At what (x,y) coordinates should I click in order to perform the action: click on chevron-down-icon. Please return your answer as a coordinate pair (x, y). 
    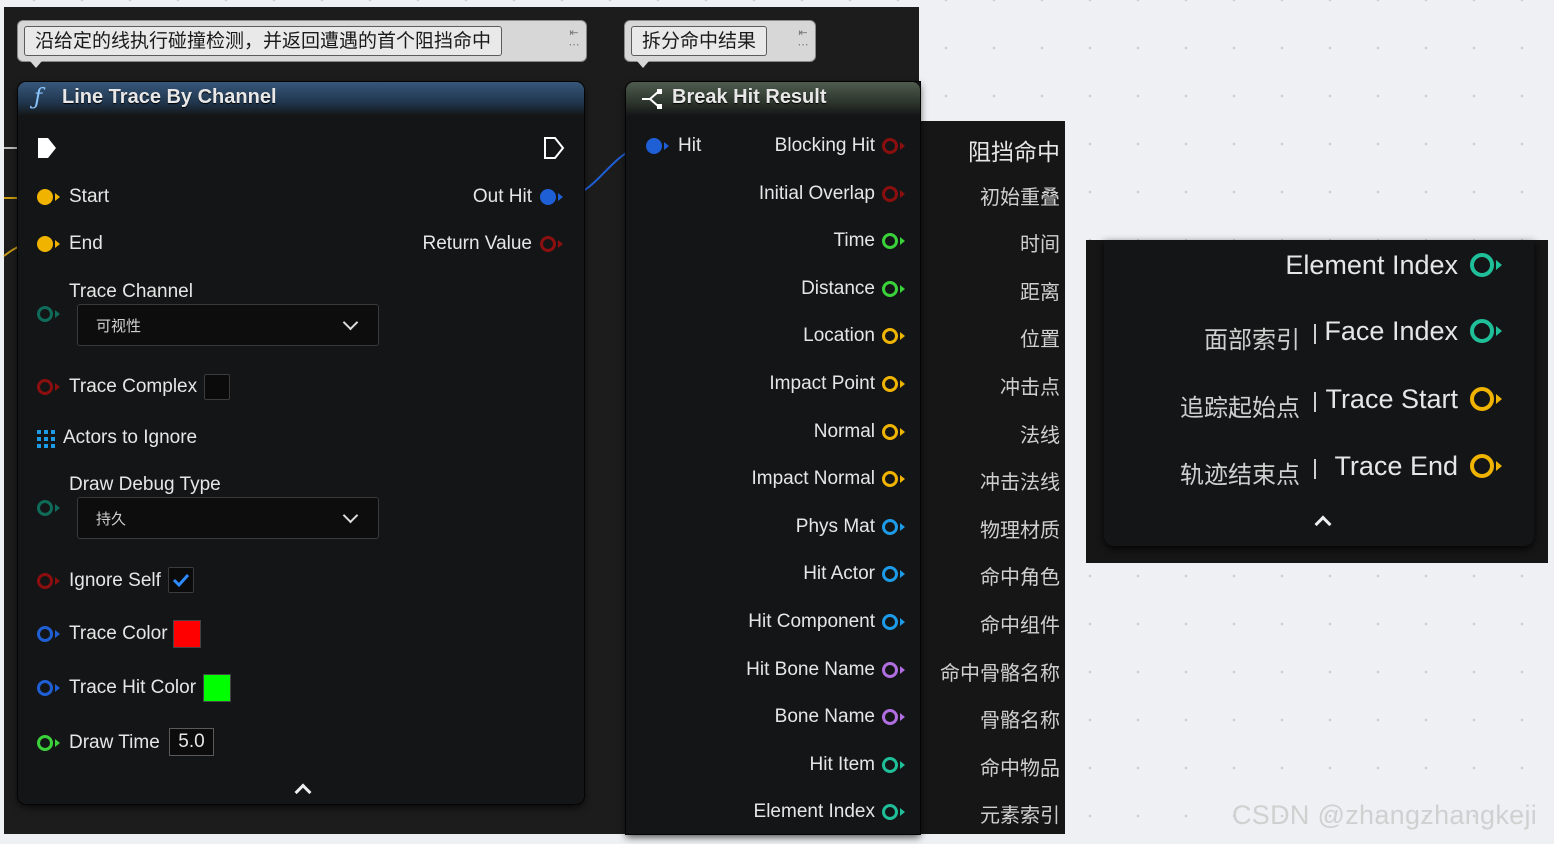
    Looking at the image, I should click on (350, 515).